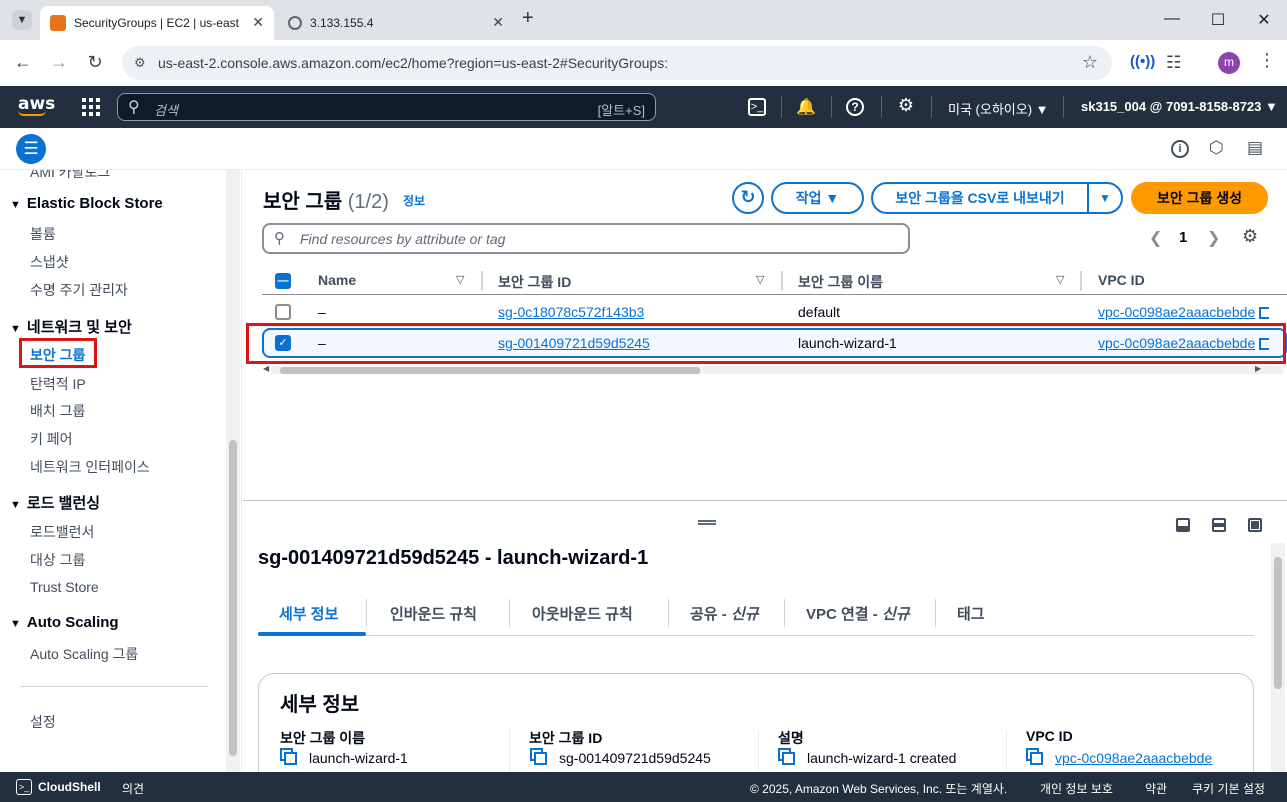 The width and height of the screenshot is (1287, 802). What do you see at coordinates (971, 613) in the screenshot?
I see `tab-tags: 태그` at bounding box center [971, 613].